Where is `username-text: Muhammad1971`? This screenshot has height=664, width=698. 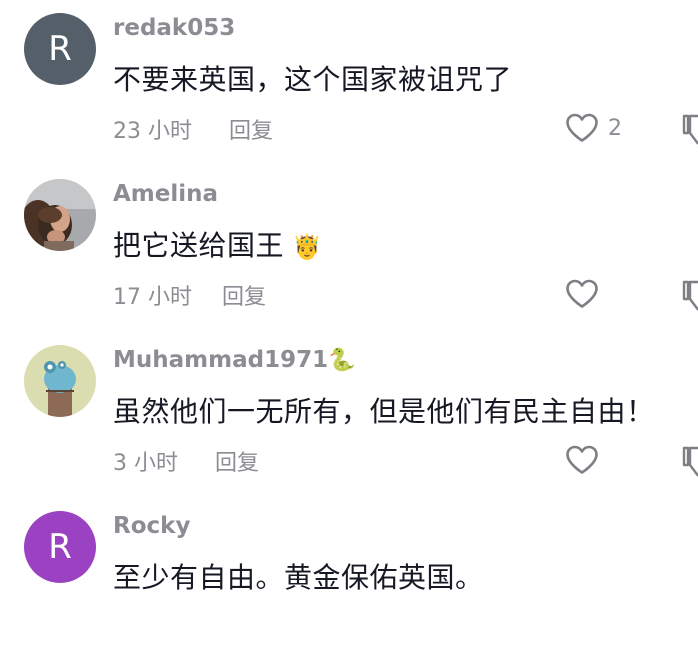
username-text: Muhammad1971 is located at coordinates (221, 360).